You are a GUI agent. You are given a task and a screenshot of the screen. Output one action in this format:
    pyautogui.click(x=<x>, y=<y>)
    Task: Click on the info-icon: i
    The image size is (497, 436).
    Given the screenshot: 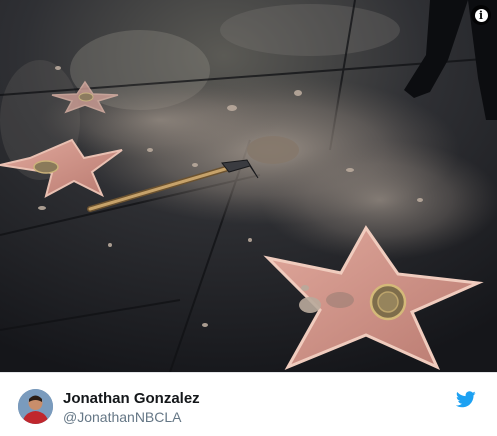 What is the action you would take?
    pyautogui.click(x=481, y=15)
    